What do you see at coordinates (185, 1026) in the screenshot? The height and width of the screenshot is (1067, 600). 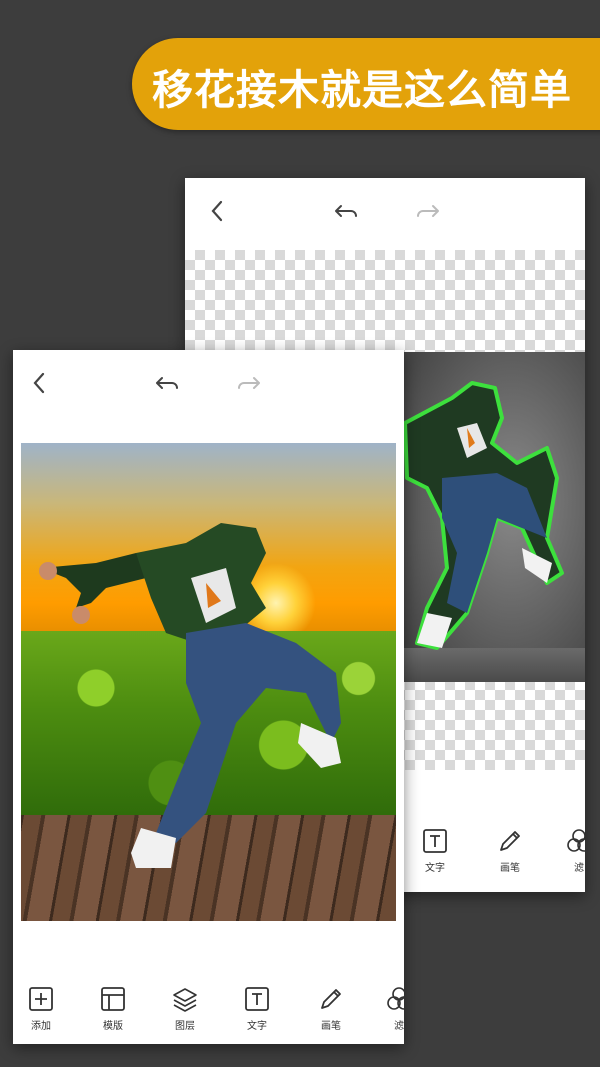 I see `tool-layers-label: 图层` at bounding box center [185, 1026].